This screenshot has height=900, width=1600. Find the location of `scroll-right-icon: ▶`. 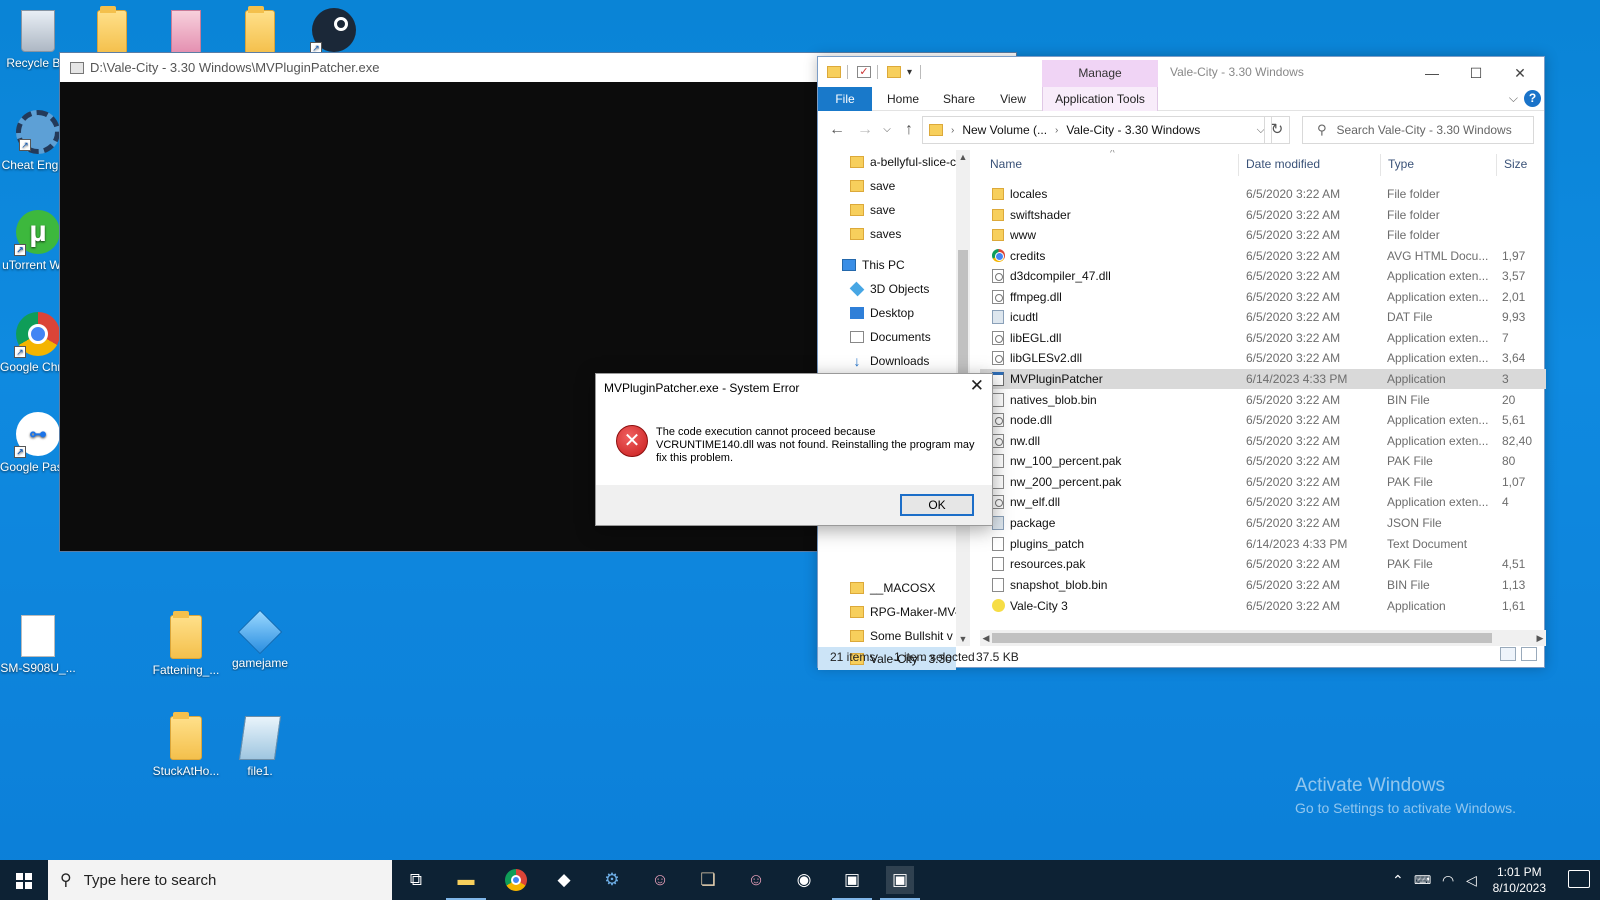

scroll-right-icon: ▶ is located at coordinates (1540, 638).